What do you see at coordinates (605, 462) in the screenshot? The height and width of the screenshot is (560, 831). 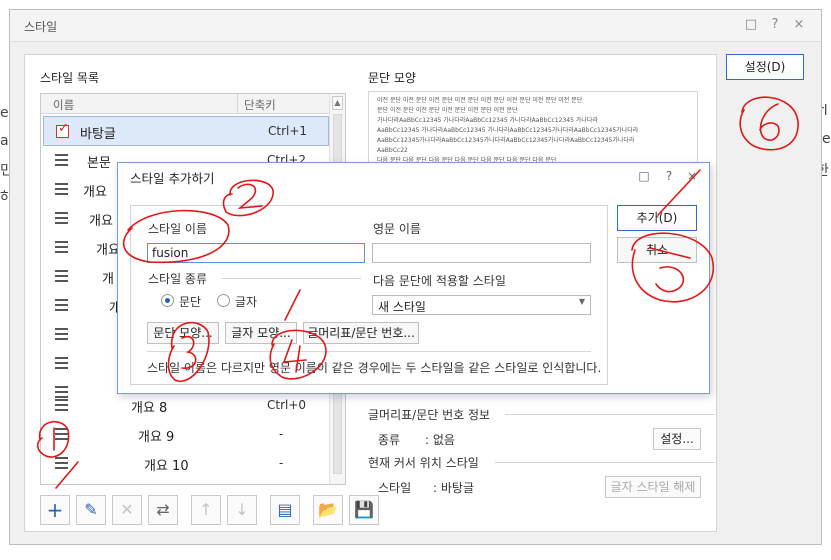 I see `cursor-style-divider` at bounding box center [605, 462].